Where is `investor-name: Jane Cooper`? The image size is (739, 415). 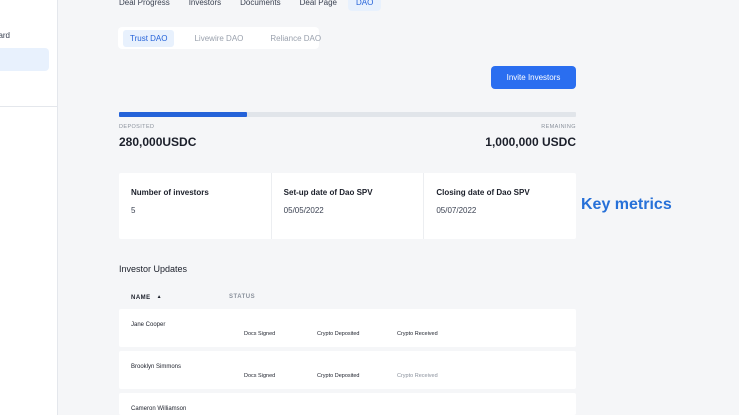 investor-name: Jane Cooper is located at coordinates (148, 325).